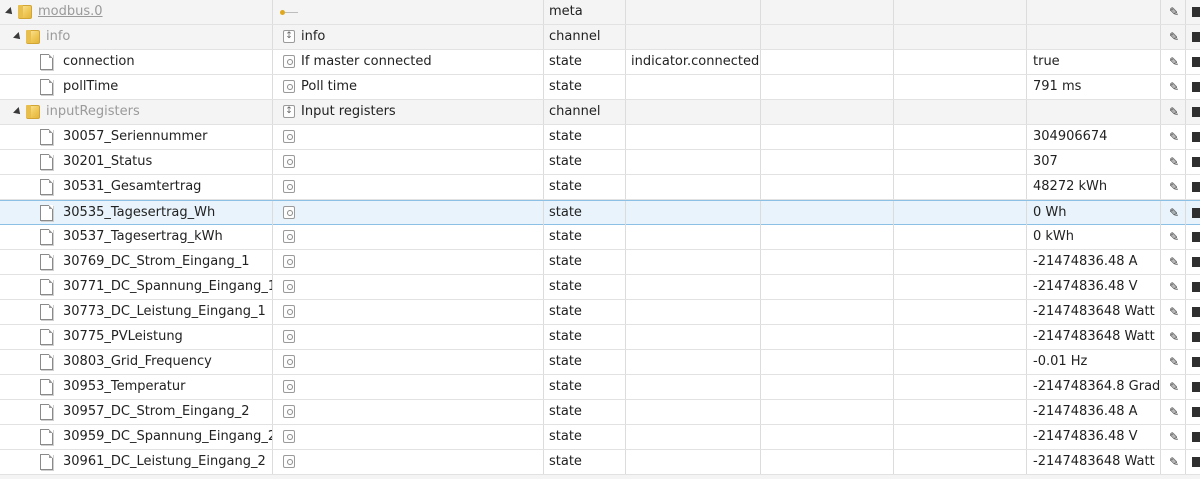 The image size is (1200, 484). What do you see at coordinates (1094, 362) in the screenshot?
I see `object-value-cell: -0.01 Hz` at bounding box center [1094, 362].